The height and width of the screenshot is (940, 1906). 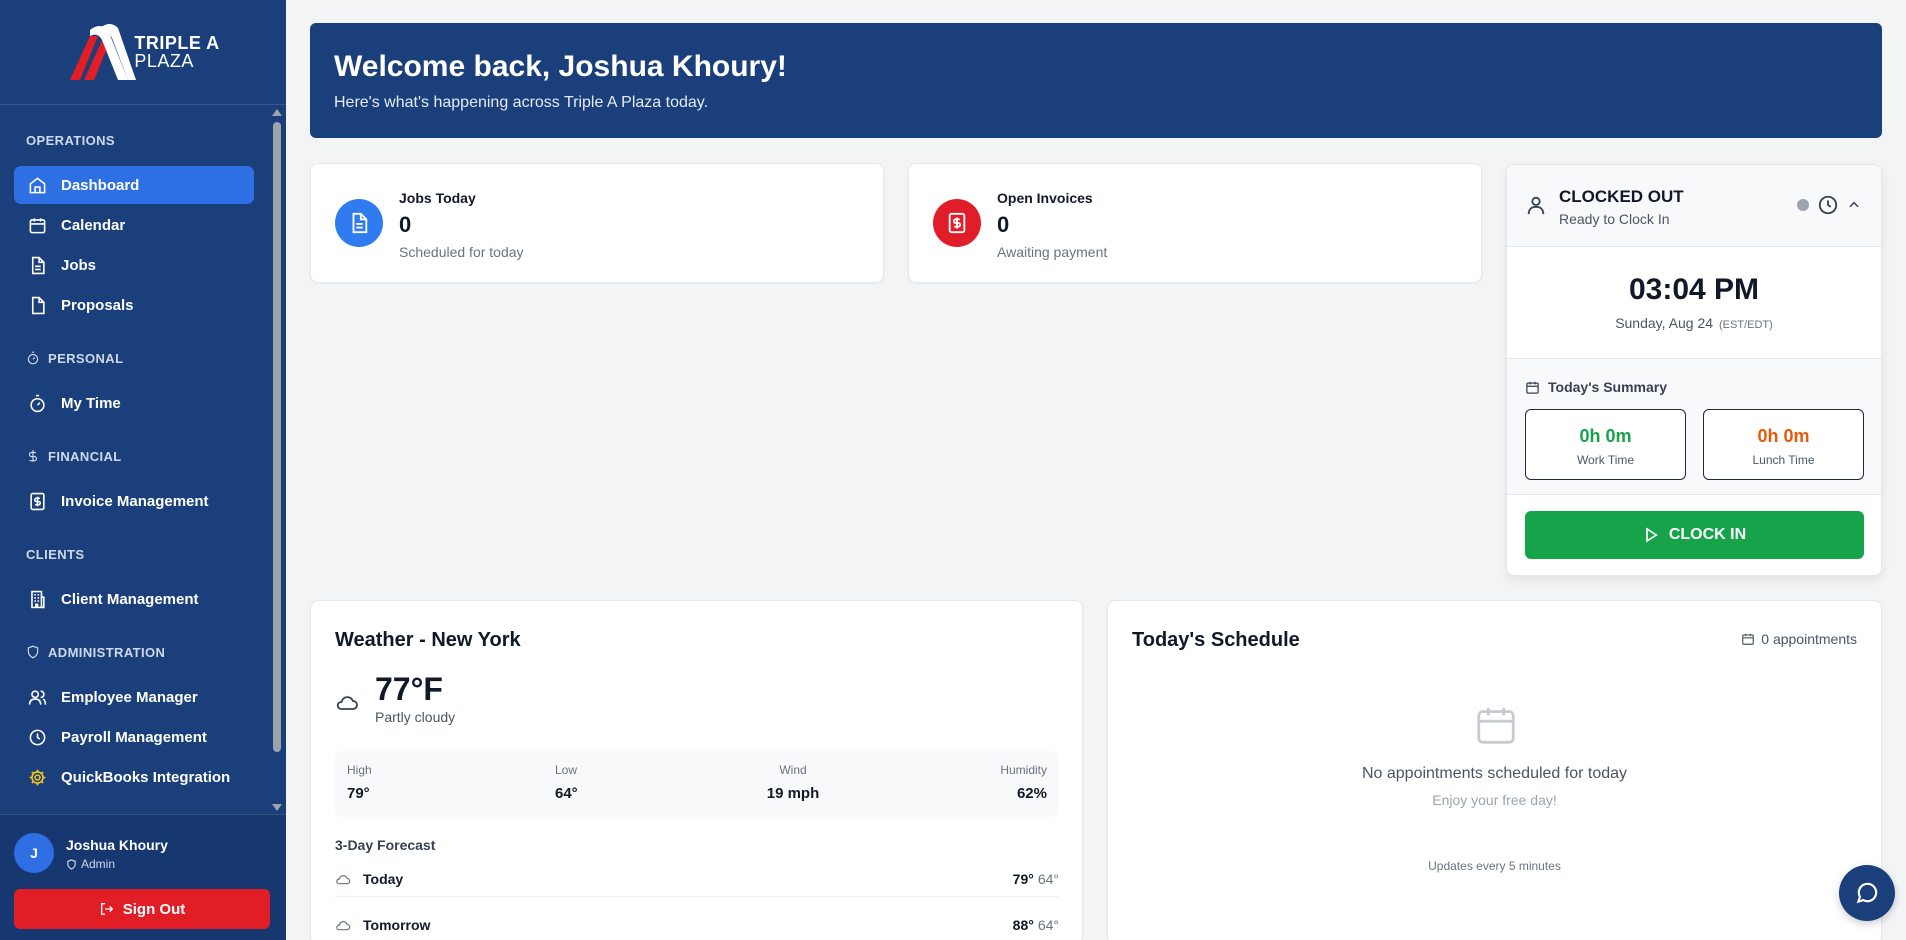 What do you see at coordinates (146, 777) in the screenshot?
I see `sidebar-item-label: QuickBooks Integration` at bounding box center [146, 777].